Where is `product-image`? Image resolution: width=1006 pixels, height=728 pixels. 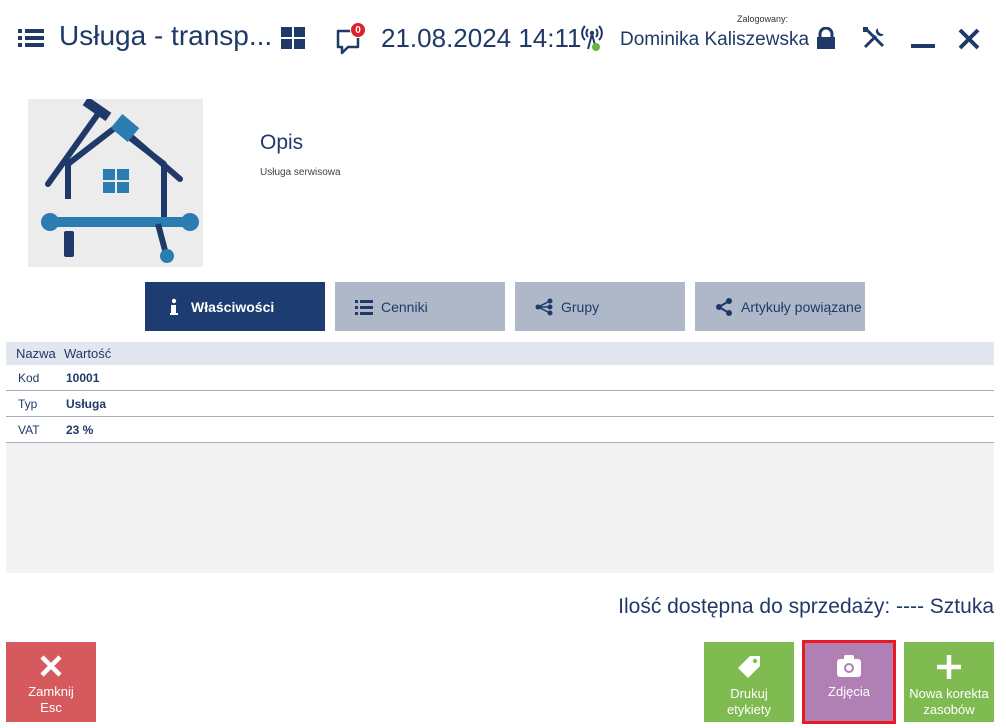
product-image is located at coordinates (115, 181).